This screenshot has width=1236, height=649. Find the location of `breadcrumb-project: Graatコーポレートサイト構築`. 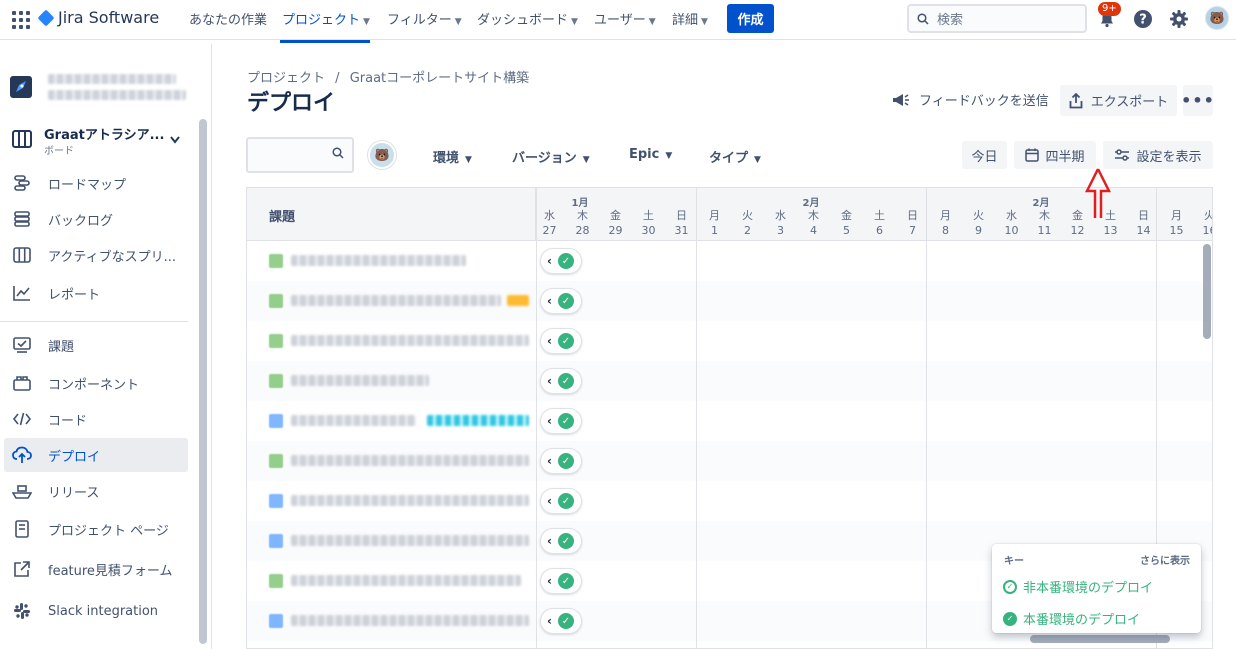

breadcrumb-project: Graatコーポレートサイト構築 is located at coordinates (439, 78).